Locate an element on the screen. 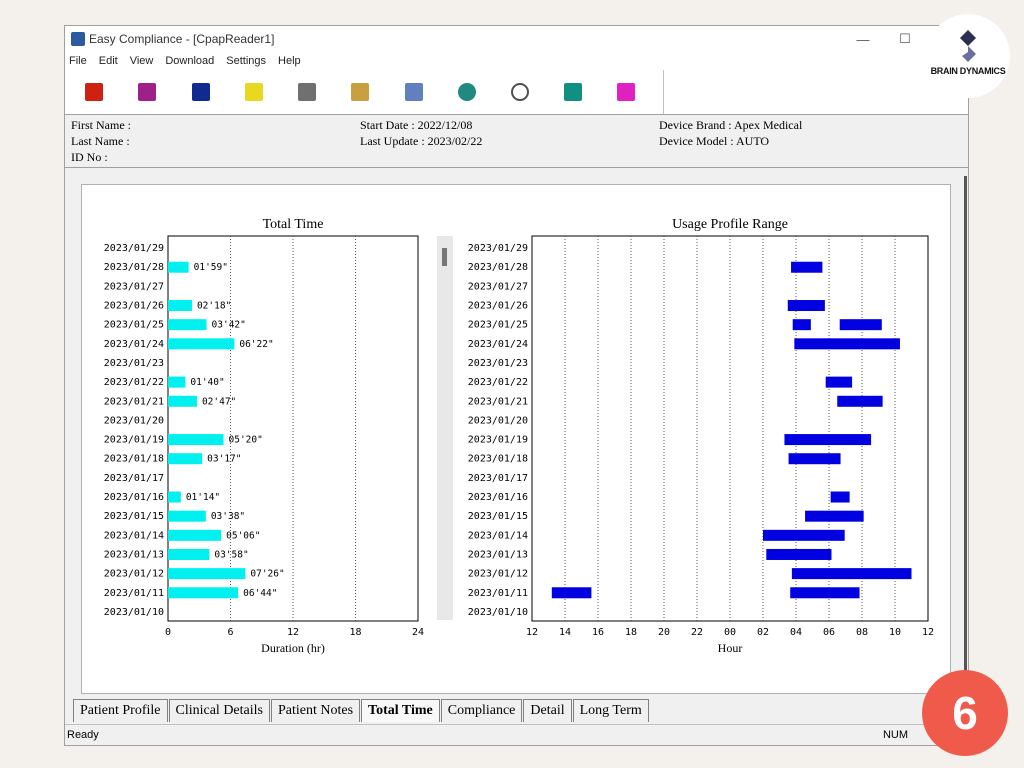 This screenshot has height=768, width=1024. first-name-label: First Name : is located at coordinates (101, 125).